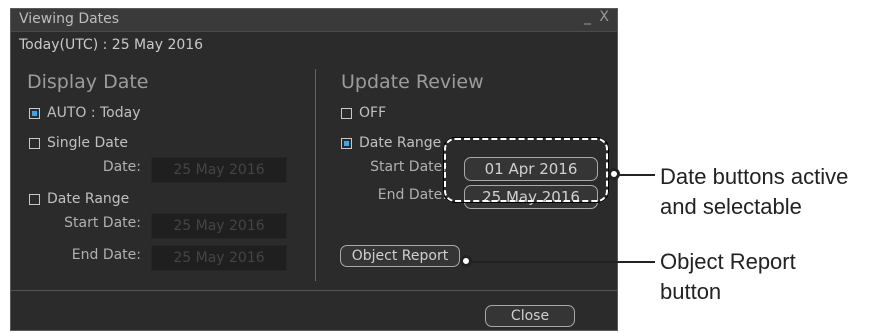 This screenshot has width=889, height=333. I want to click on today-line: Today(UTC) : 25 May 2016, so click(111, 45).